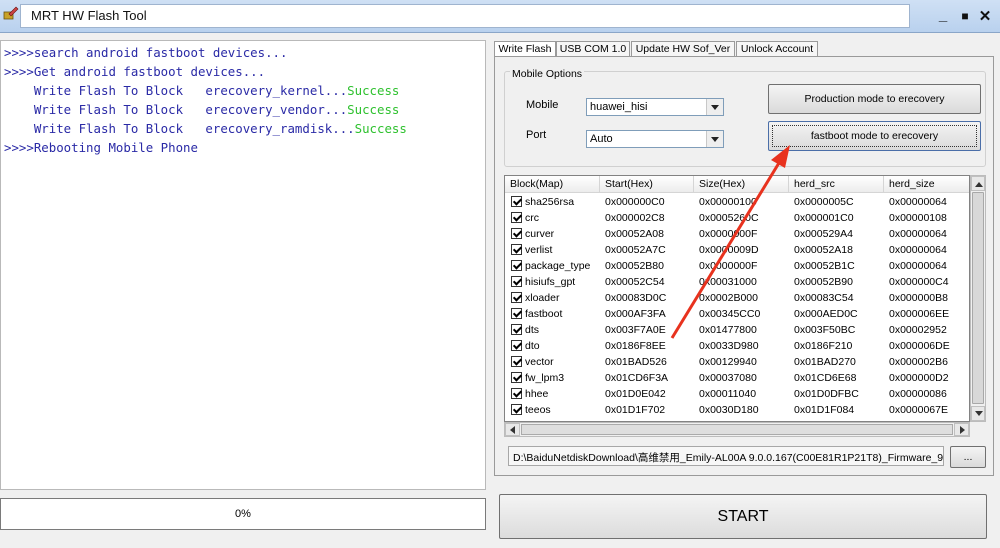 The width and height of the screenshot is (1000, 548). I want to click on table-vertical-scrollbar, so click(978, 298).